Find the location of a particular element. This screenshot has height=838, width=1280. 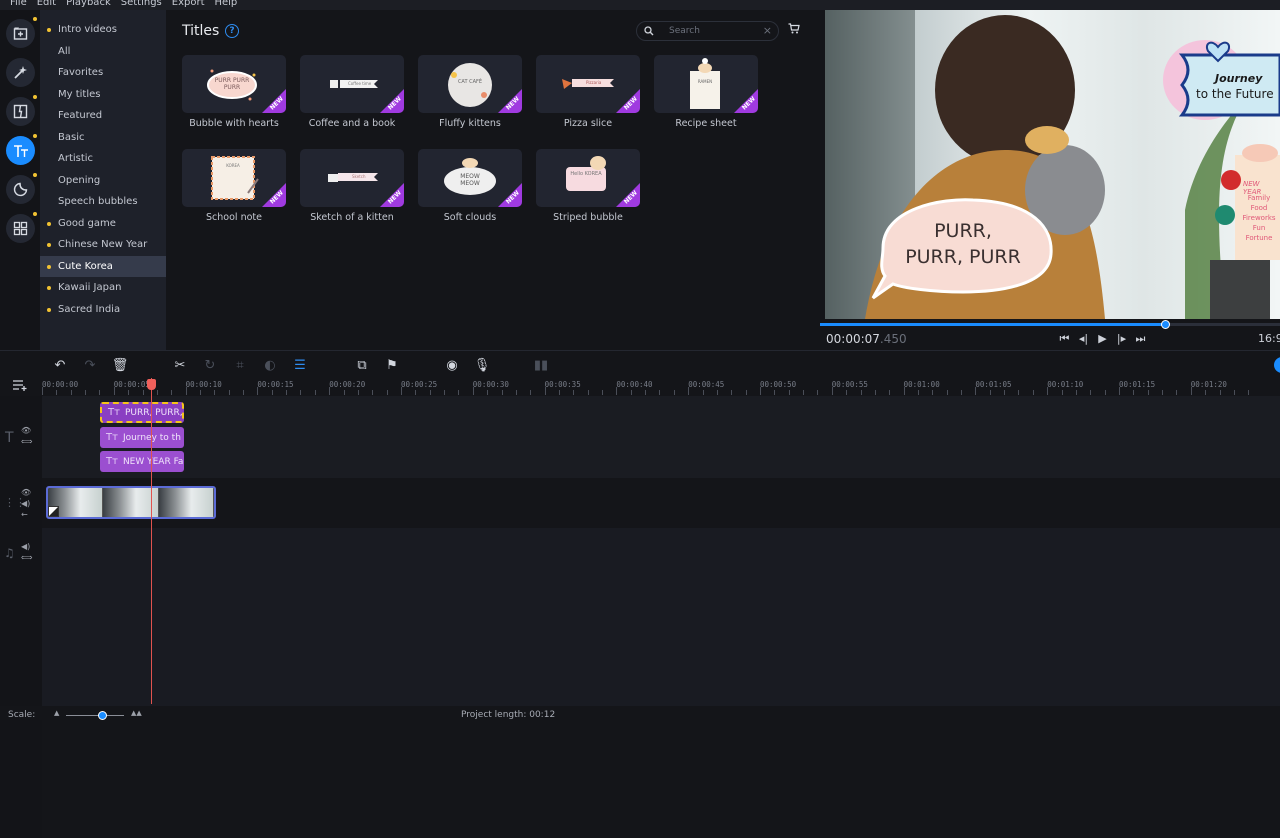

scale-slider-track is located at coordinates (95, 715).